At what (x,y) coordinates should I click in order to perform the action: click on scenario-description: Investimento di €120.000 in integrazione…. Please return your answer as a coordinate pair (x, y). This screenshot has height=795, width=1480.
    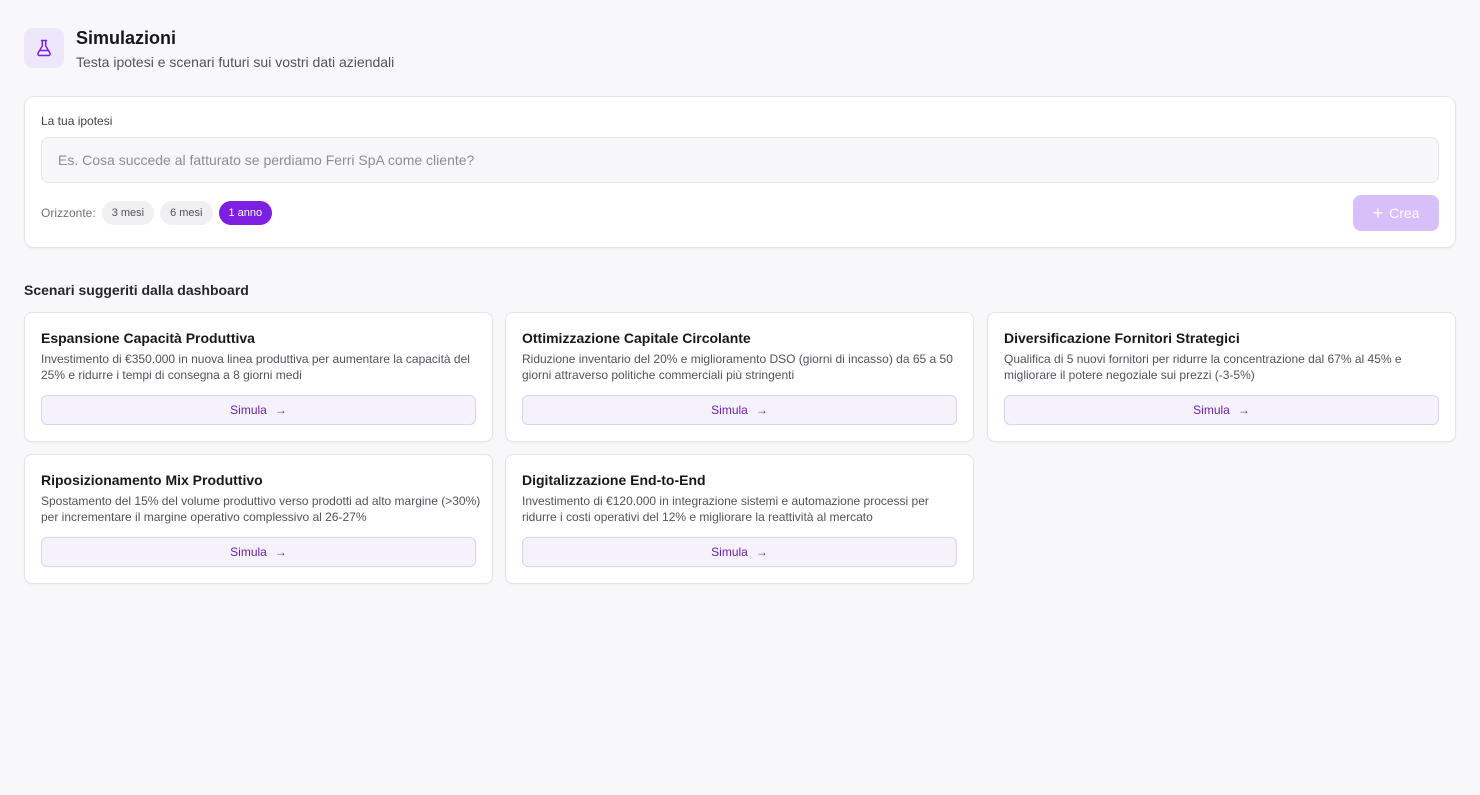
    Looking at the image, I should click on (725, 509).